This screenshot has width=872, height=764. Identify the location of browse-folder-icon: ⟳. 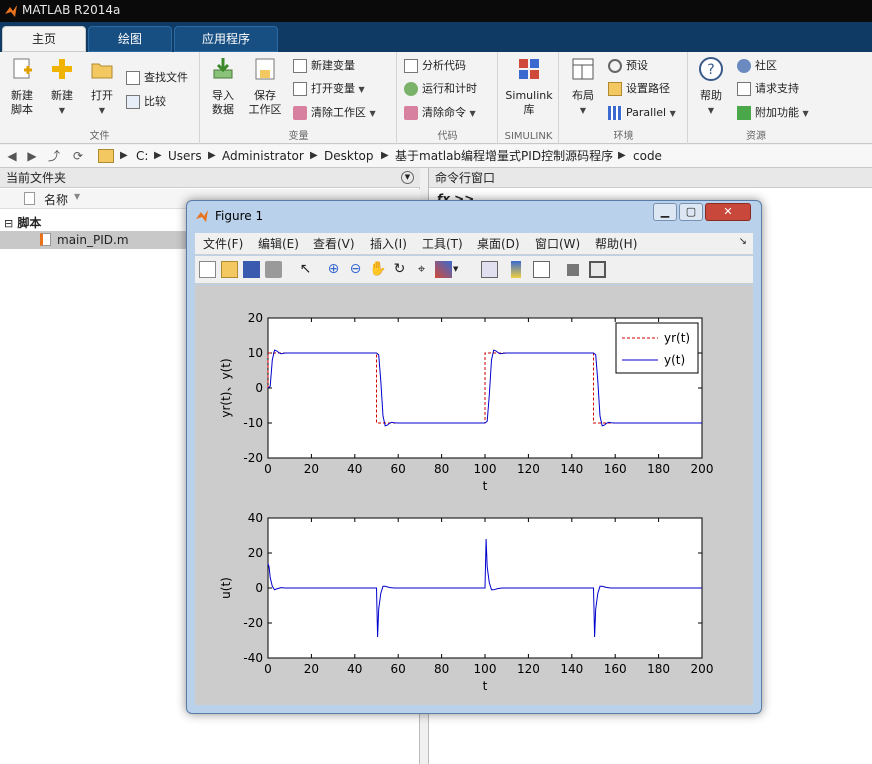
(78, 156).